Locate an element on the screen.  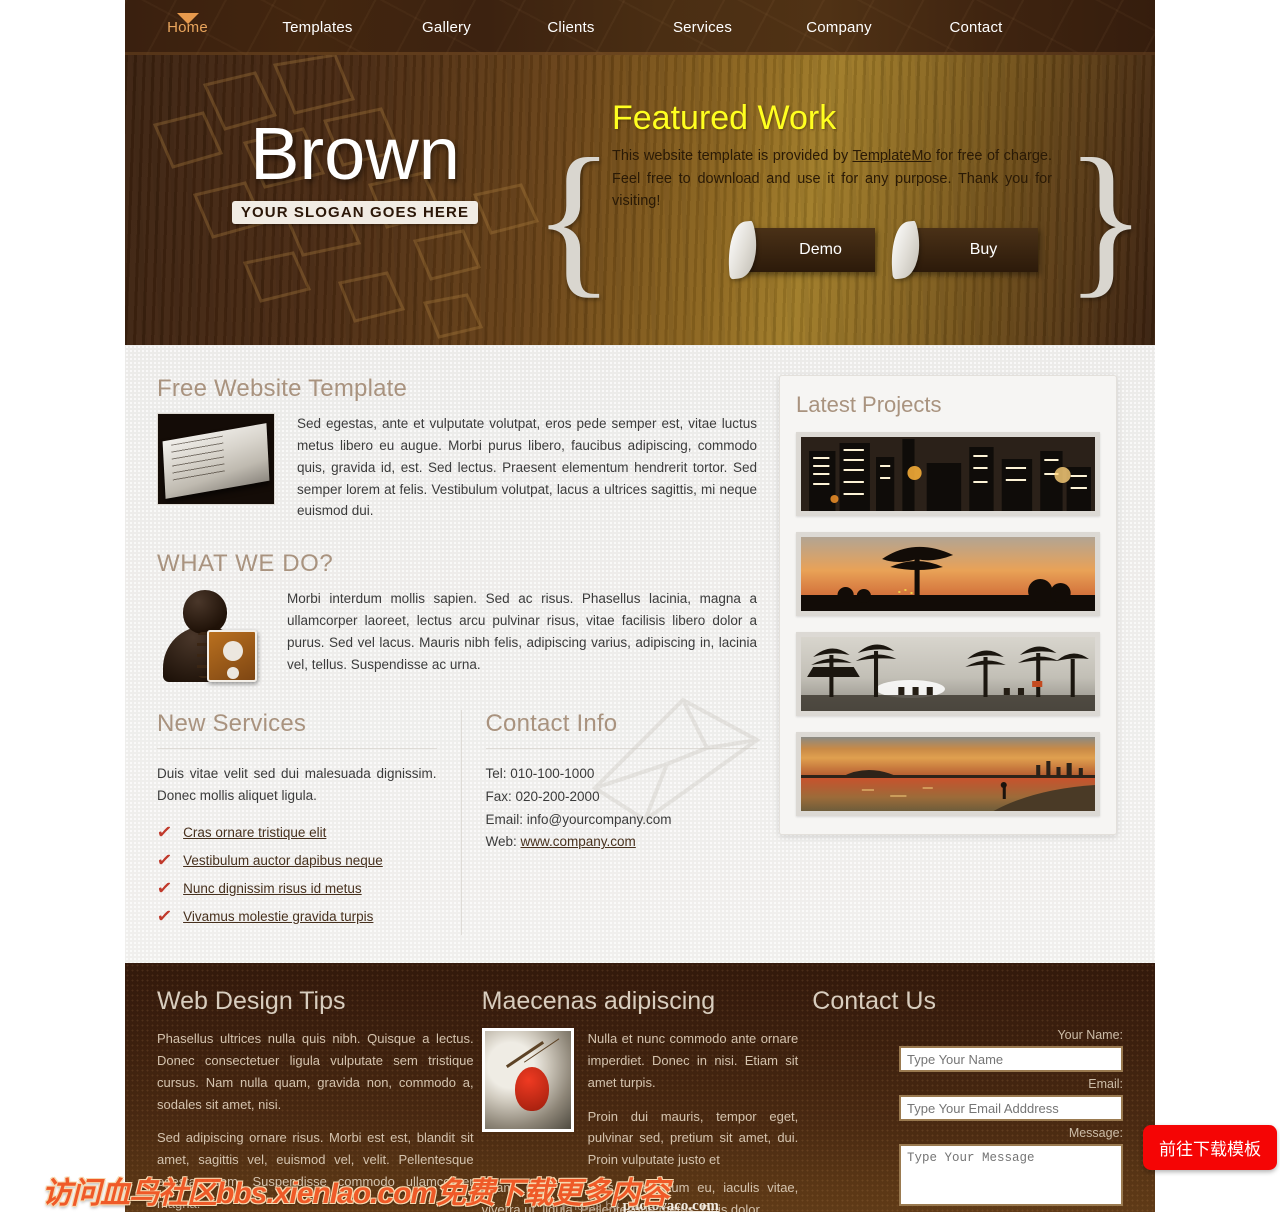
nav-item-services: Services is located at coordinates (702, 27).